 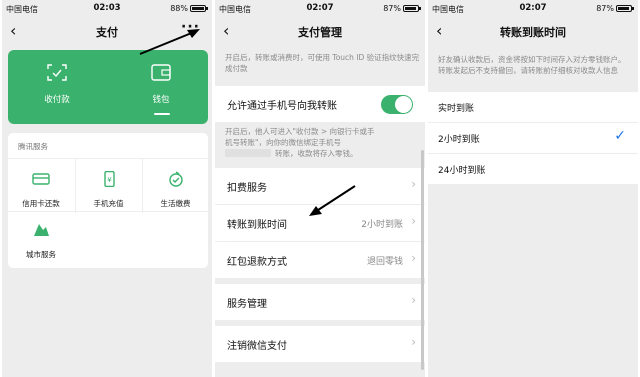 I want to click on phone-transfer-label: 允许通过手机号向我转账, so click(x=282, y=106).